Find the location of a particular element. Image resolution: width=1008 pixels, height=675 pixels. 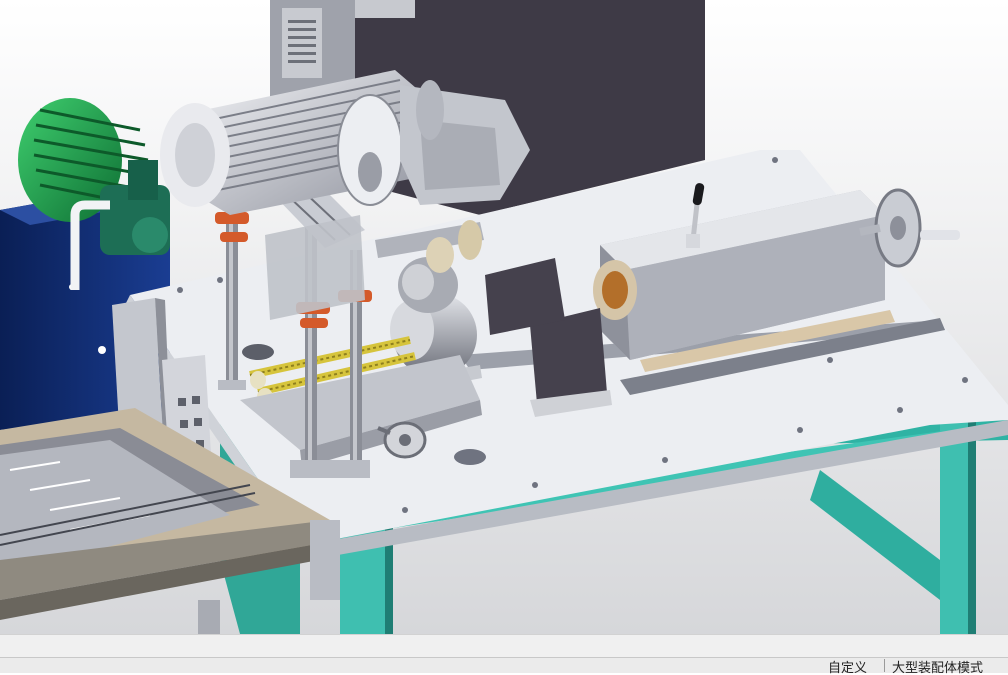

large-assembly-mode-status: 大型装配体模式 is located at coordinates (938, 667).